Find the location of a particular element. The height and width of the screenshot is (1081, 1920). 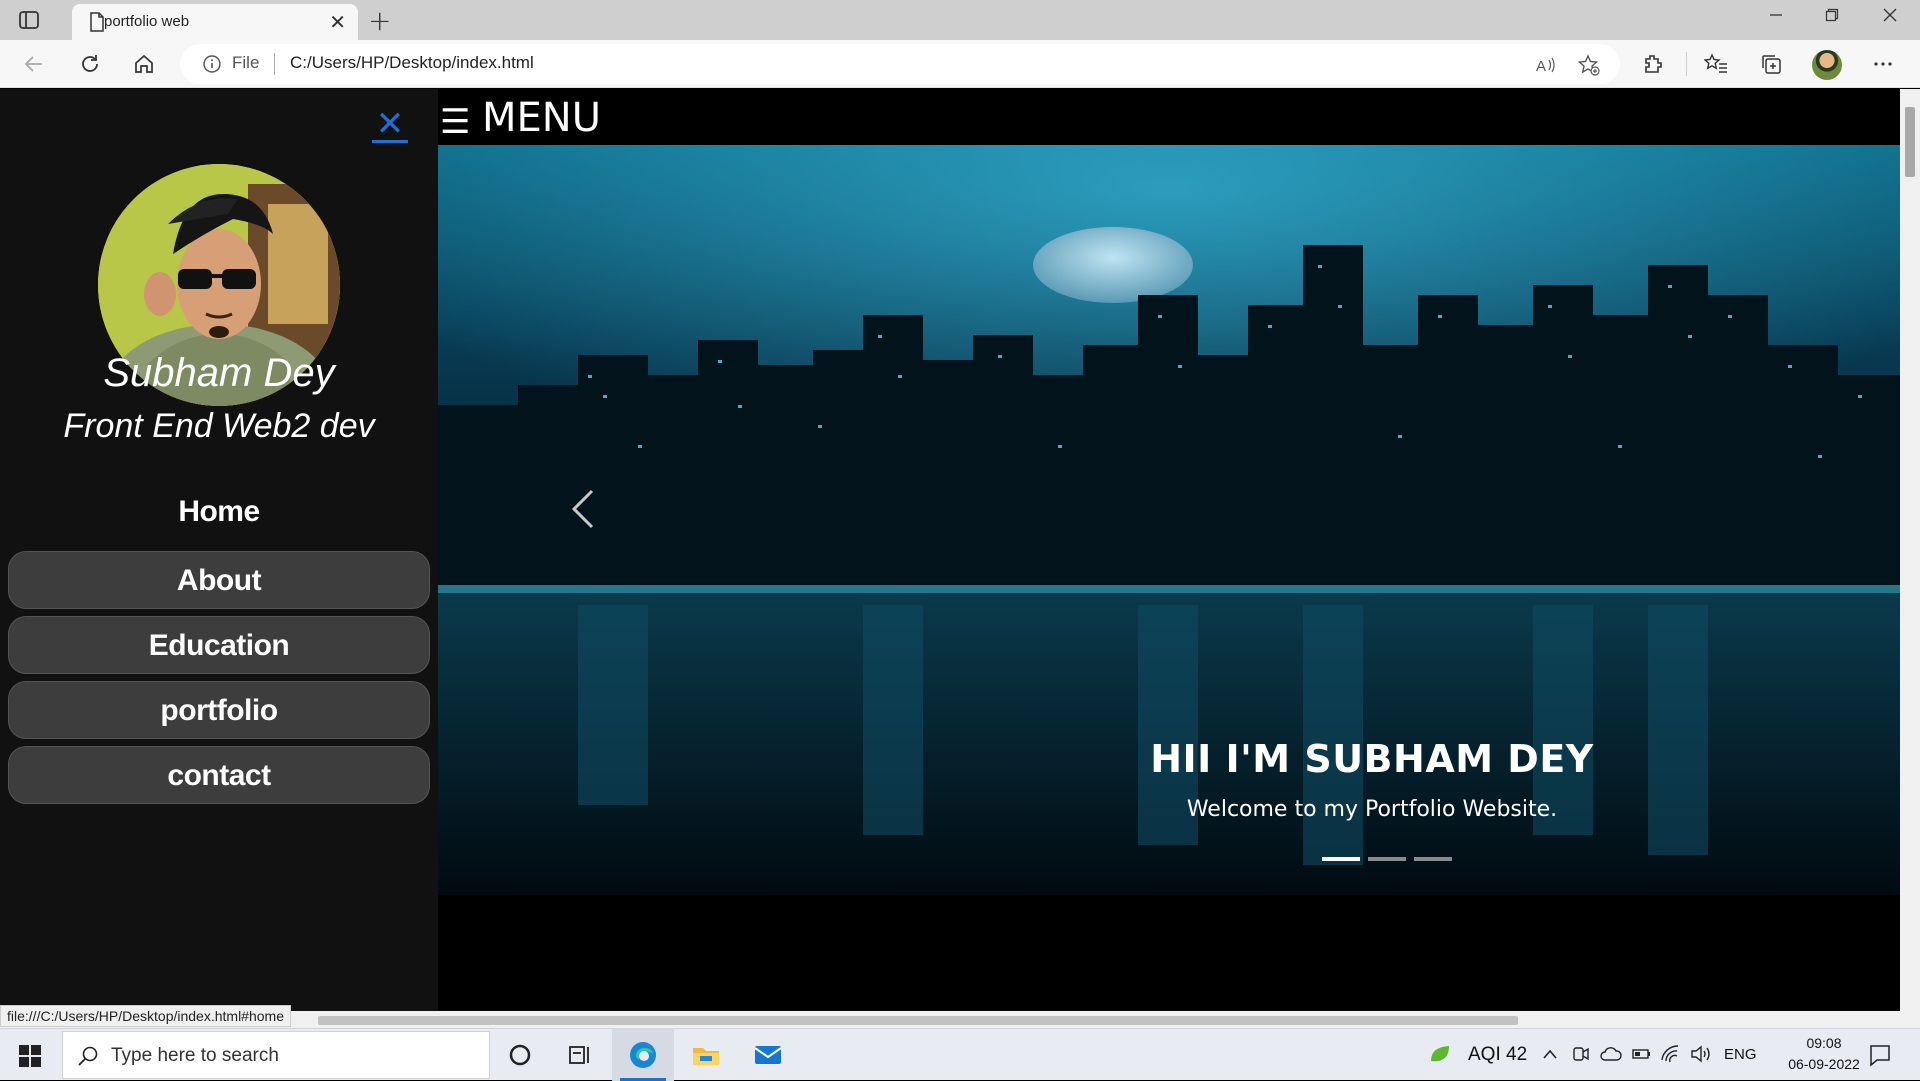

address-url: C:/Users/HP/Desktop/index.html is located at coordinates (412, 63).